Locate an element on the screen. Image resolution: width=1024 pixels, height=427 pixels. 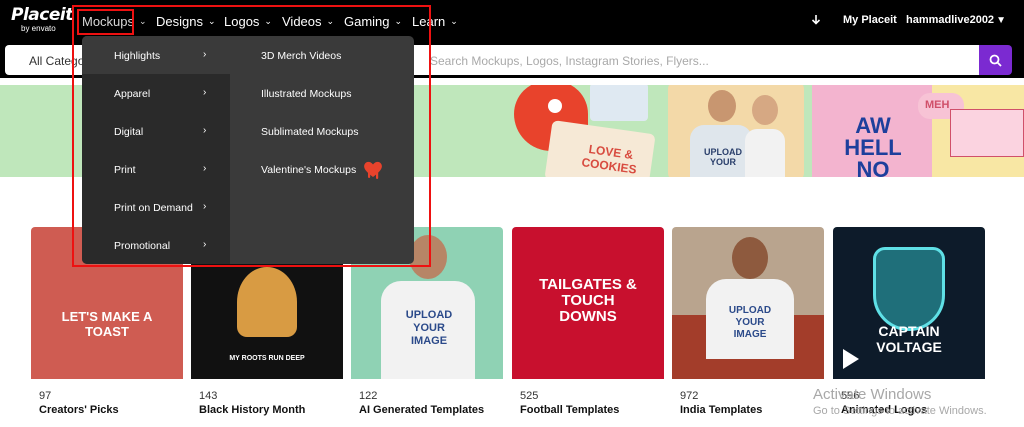
shield-emblem is located at coordinates (909, 289).